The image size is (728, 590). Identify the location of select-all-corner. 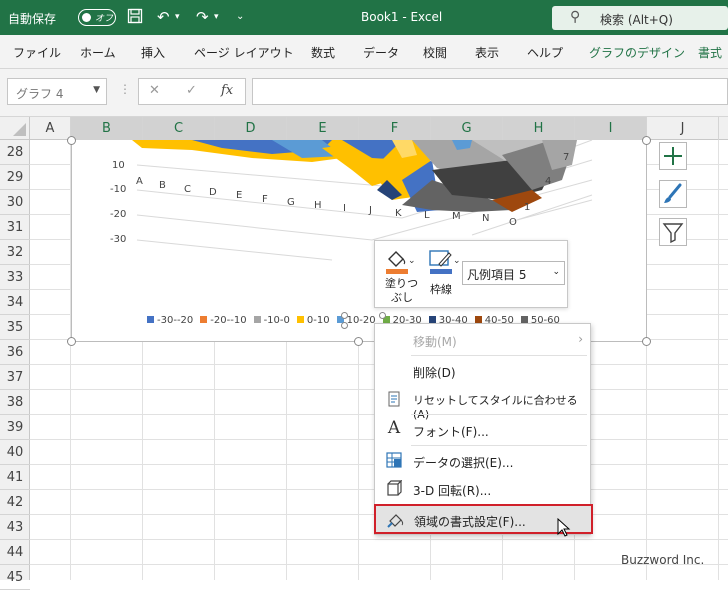
(15, 128).